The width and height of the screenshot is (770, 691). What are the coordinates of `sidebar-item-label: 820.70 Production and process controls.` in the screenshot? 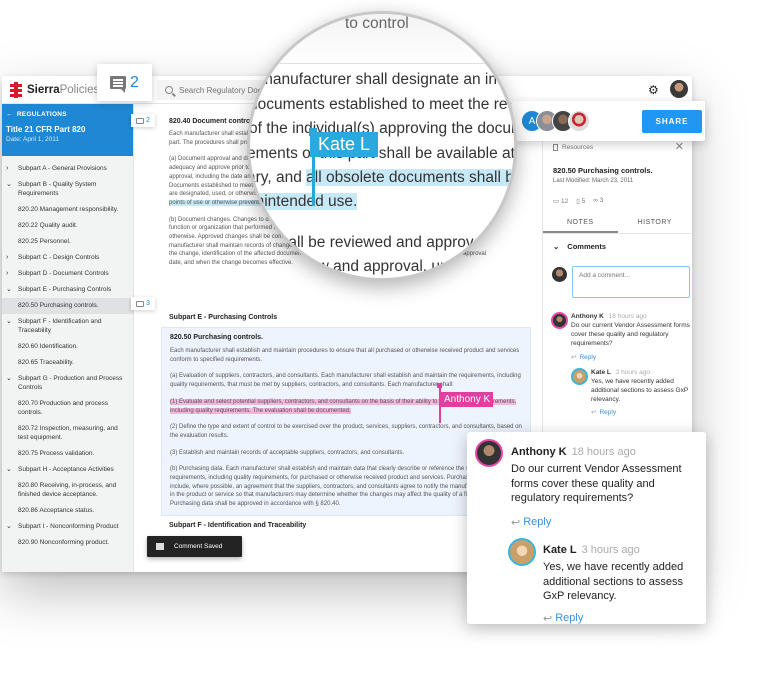 It's located at (63, 408).